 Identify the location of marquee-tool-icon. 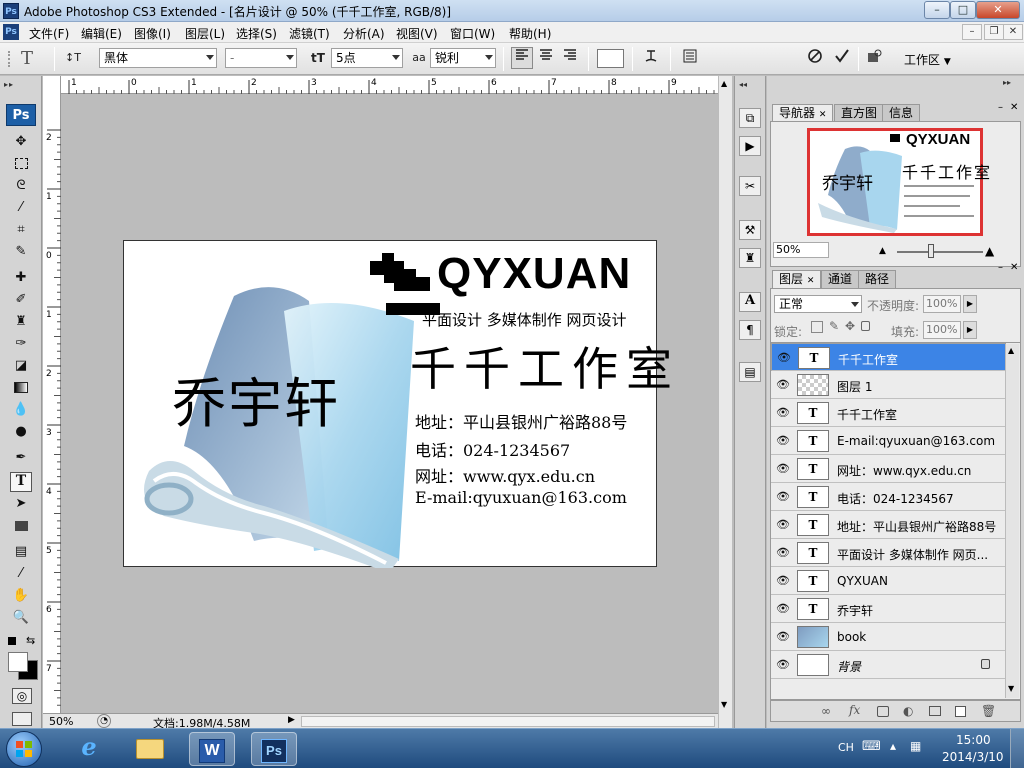
(21, 164).